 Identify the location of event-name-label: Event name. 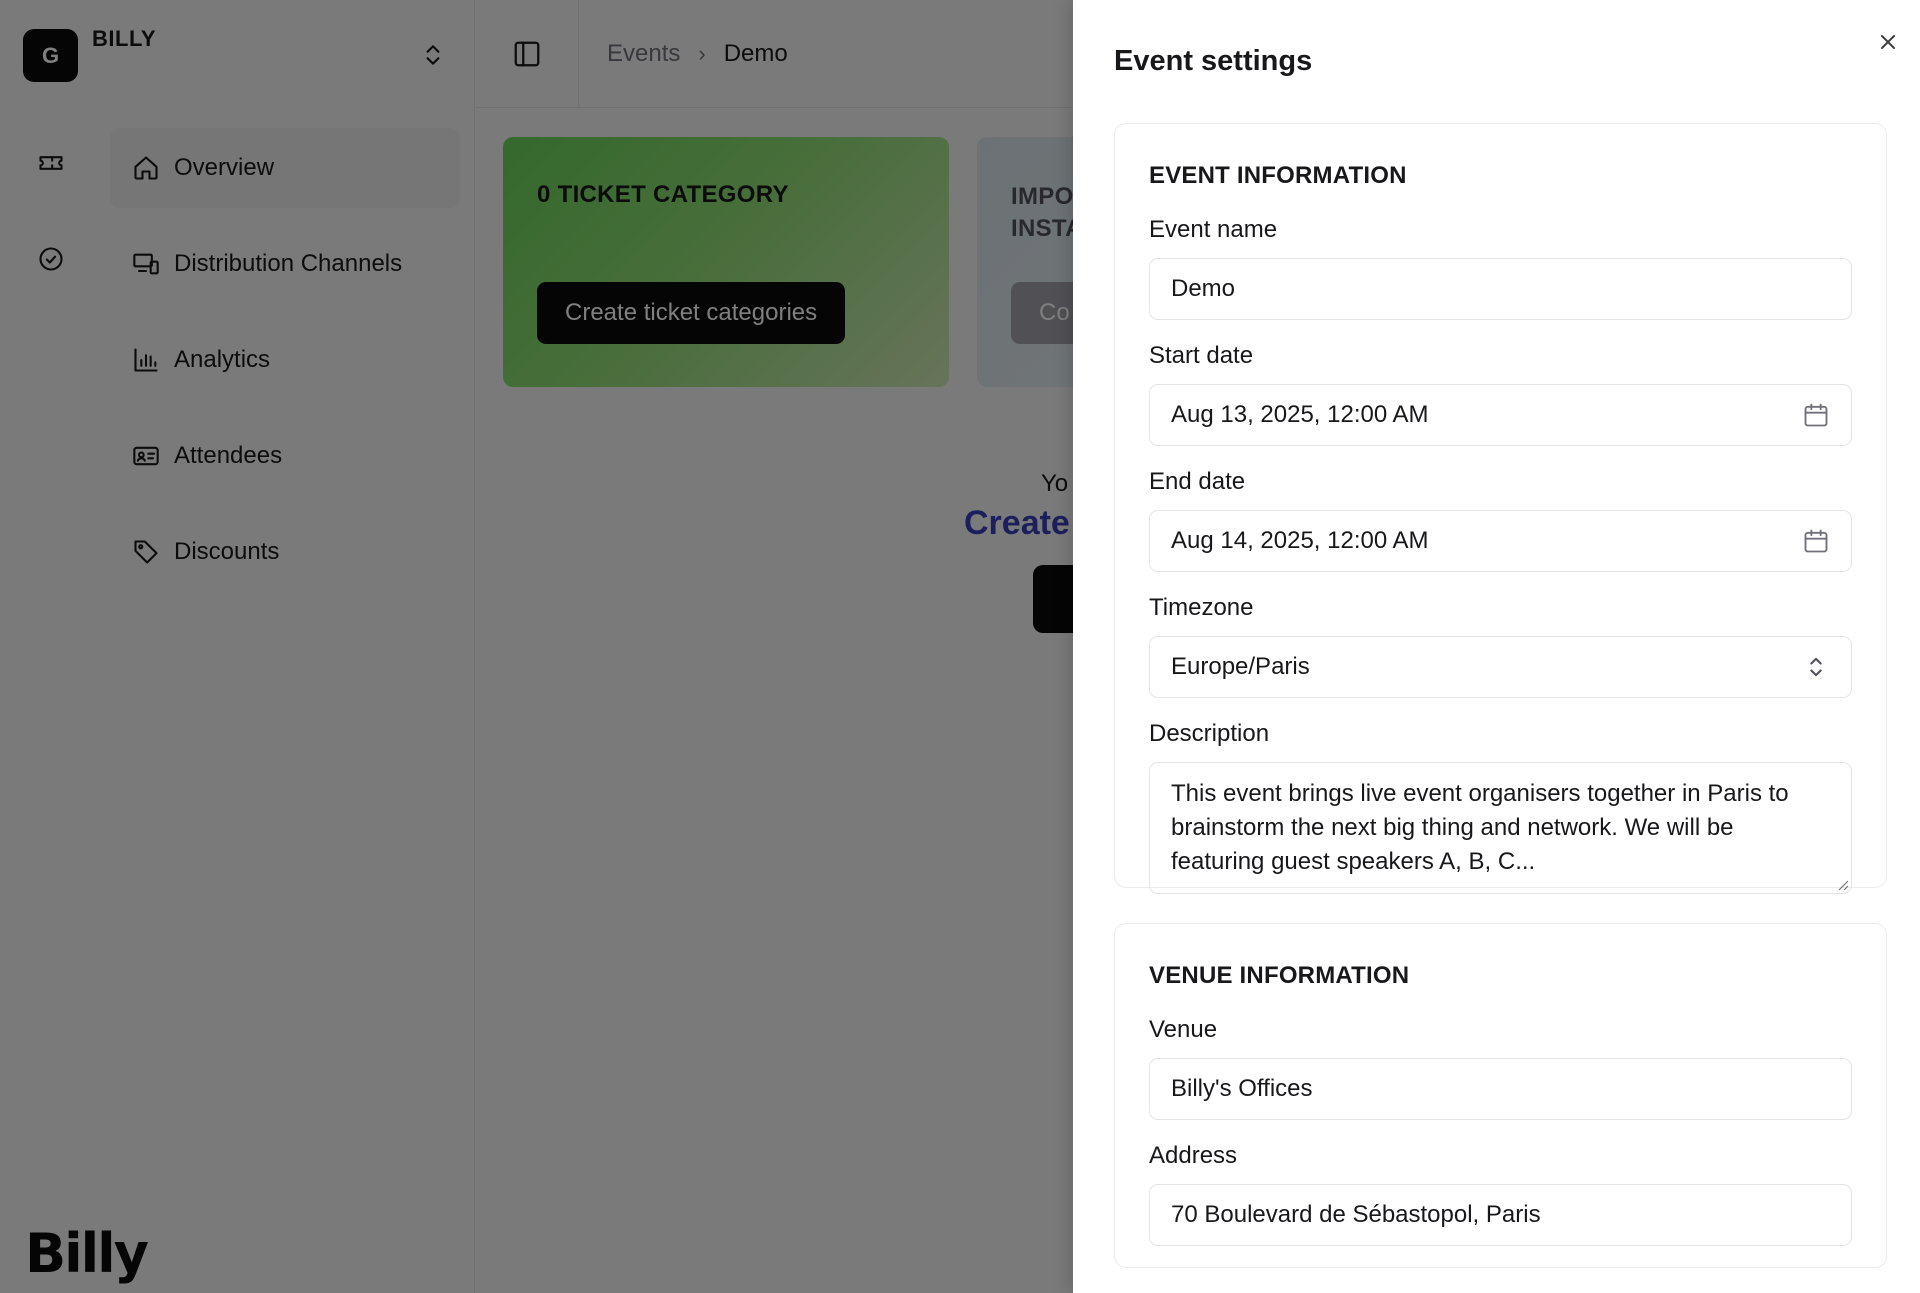
(1213, 229).